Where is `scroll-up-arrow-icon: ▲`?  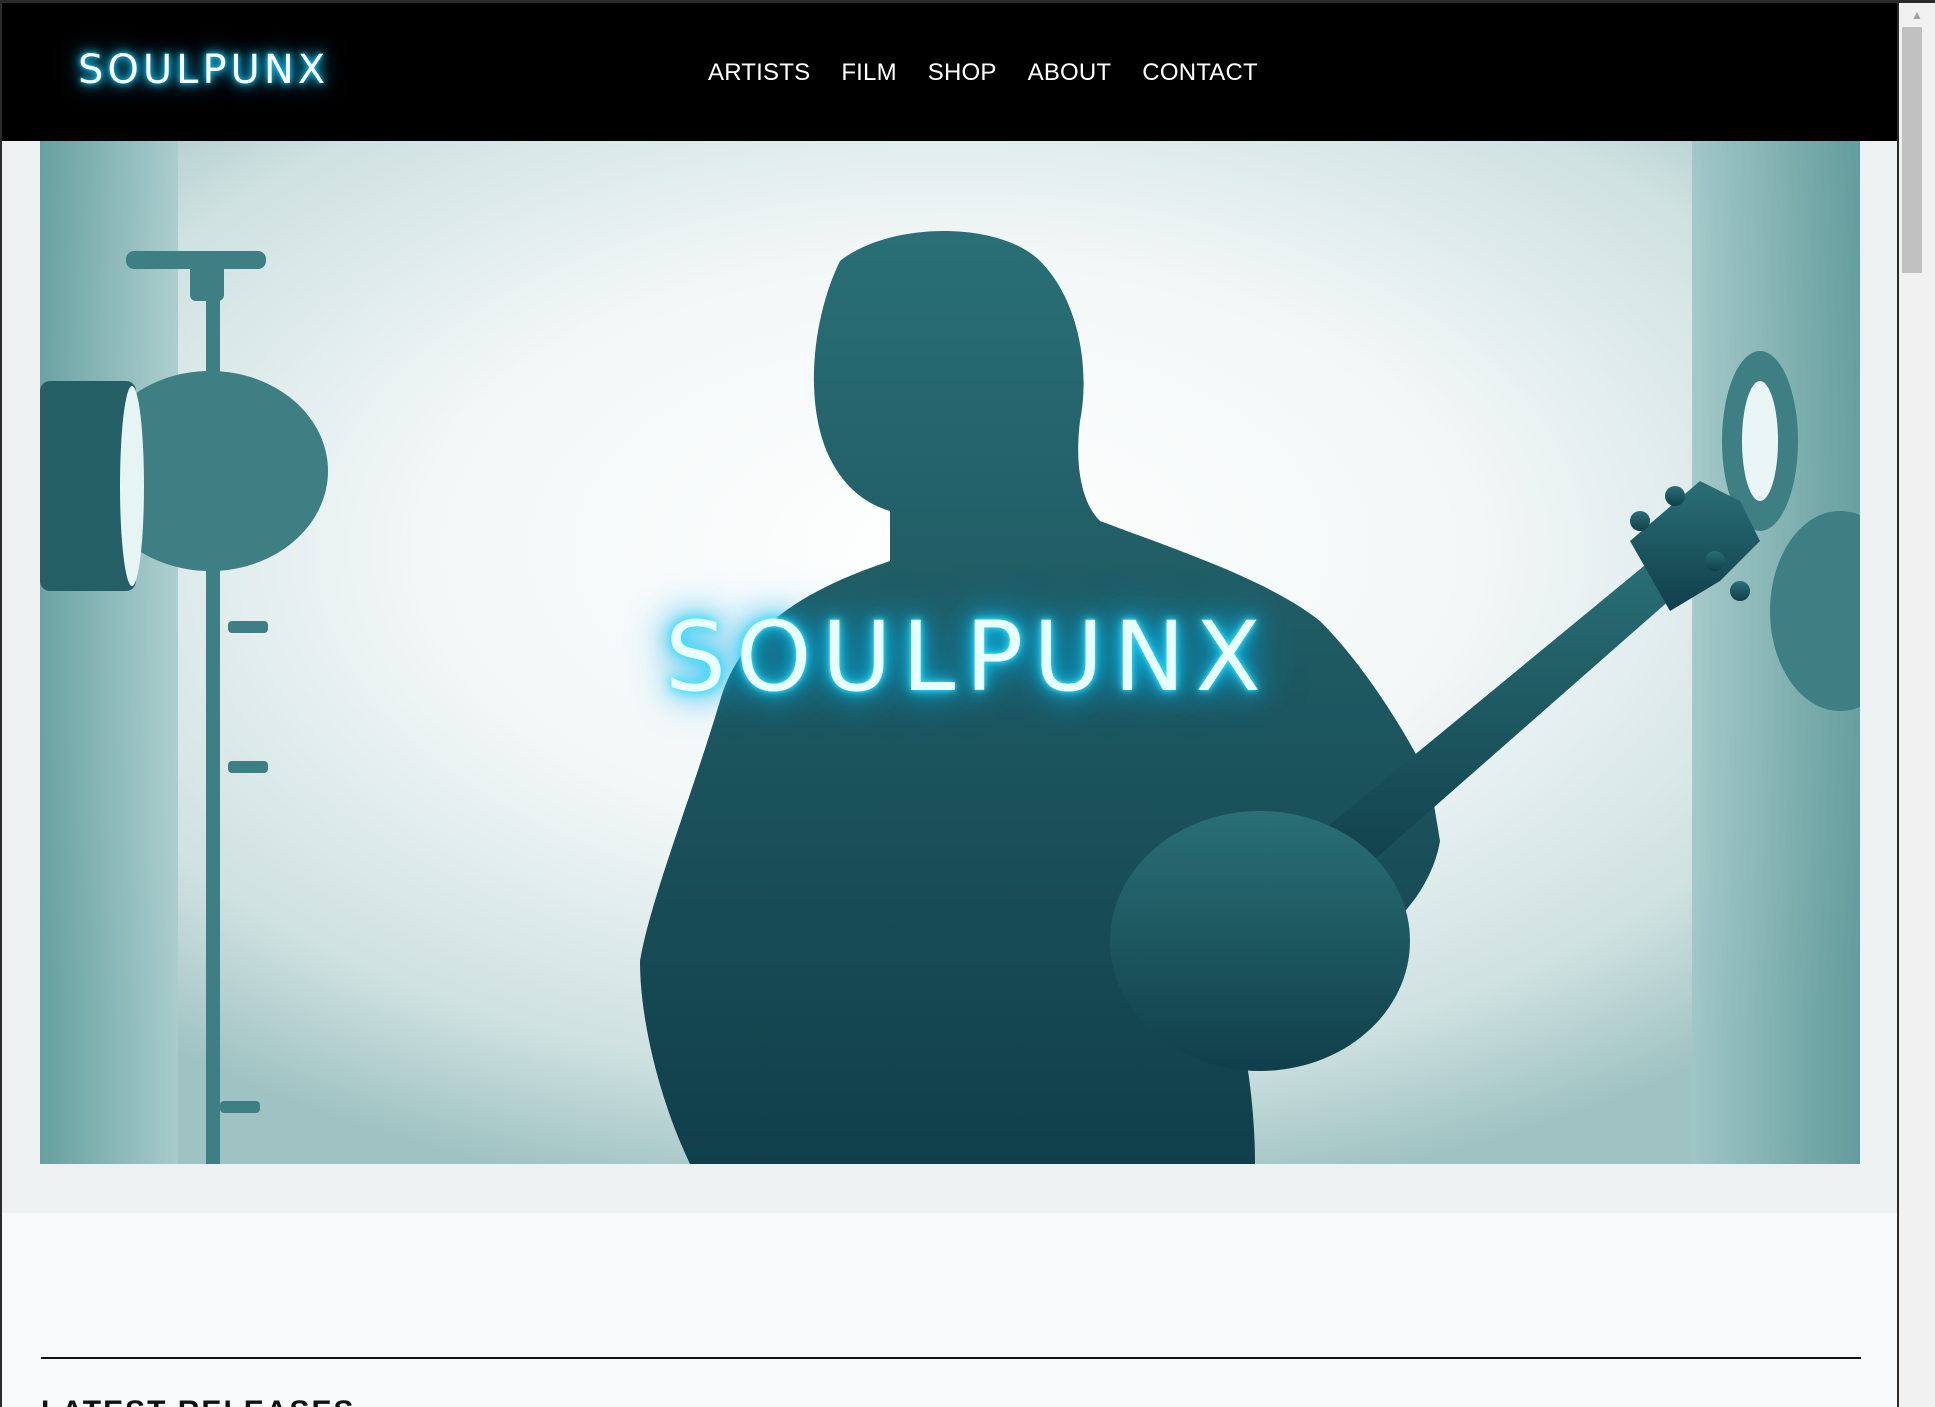
scroll-up-arrow-icon: ▲ is located at coordinates (1917, 15).